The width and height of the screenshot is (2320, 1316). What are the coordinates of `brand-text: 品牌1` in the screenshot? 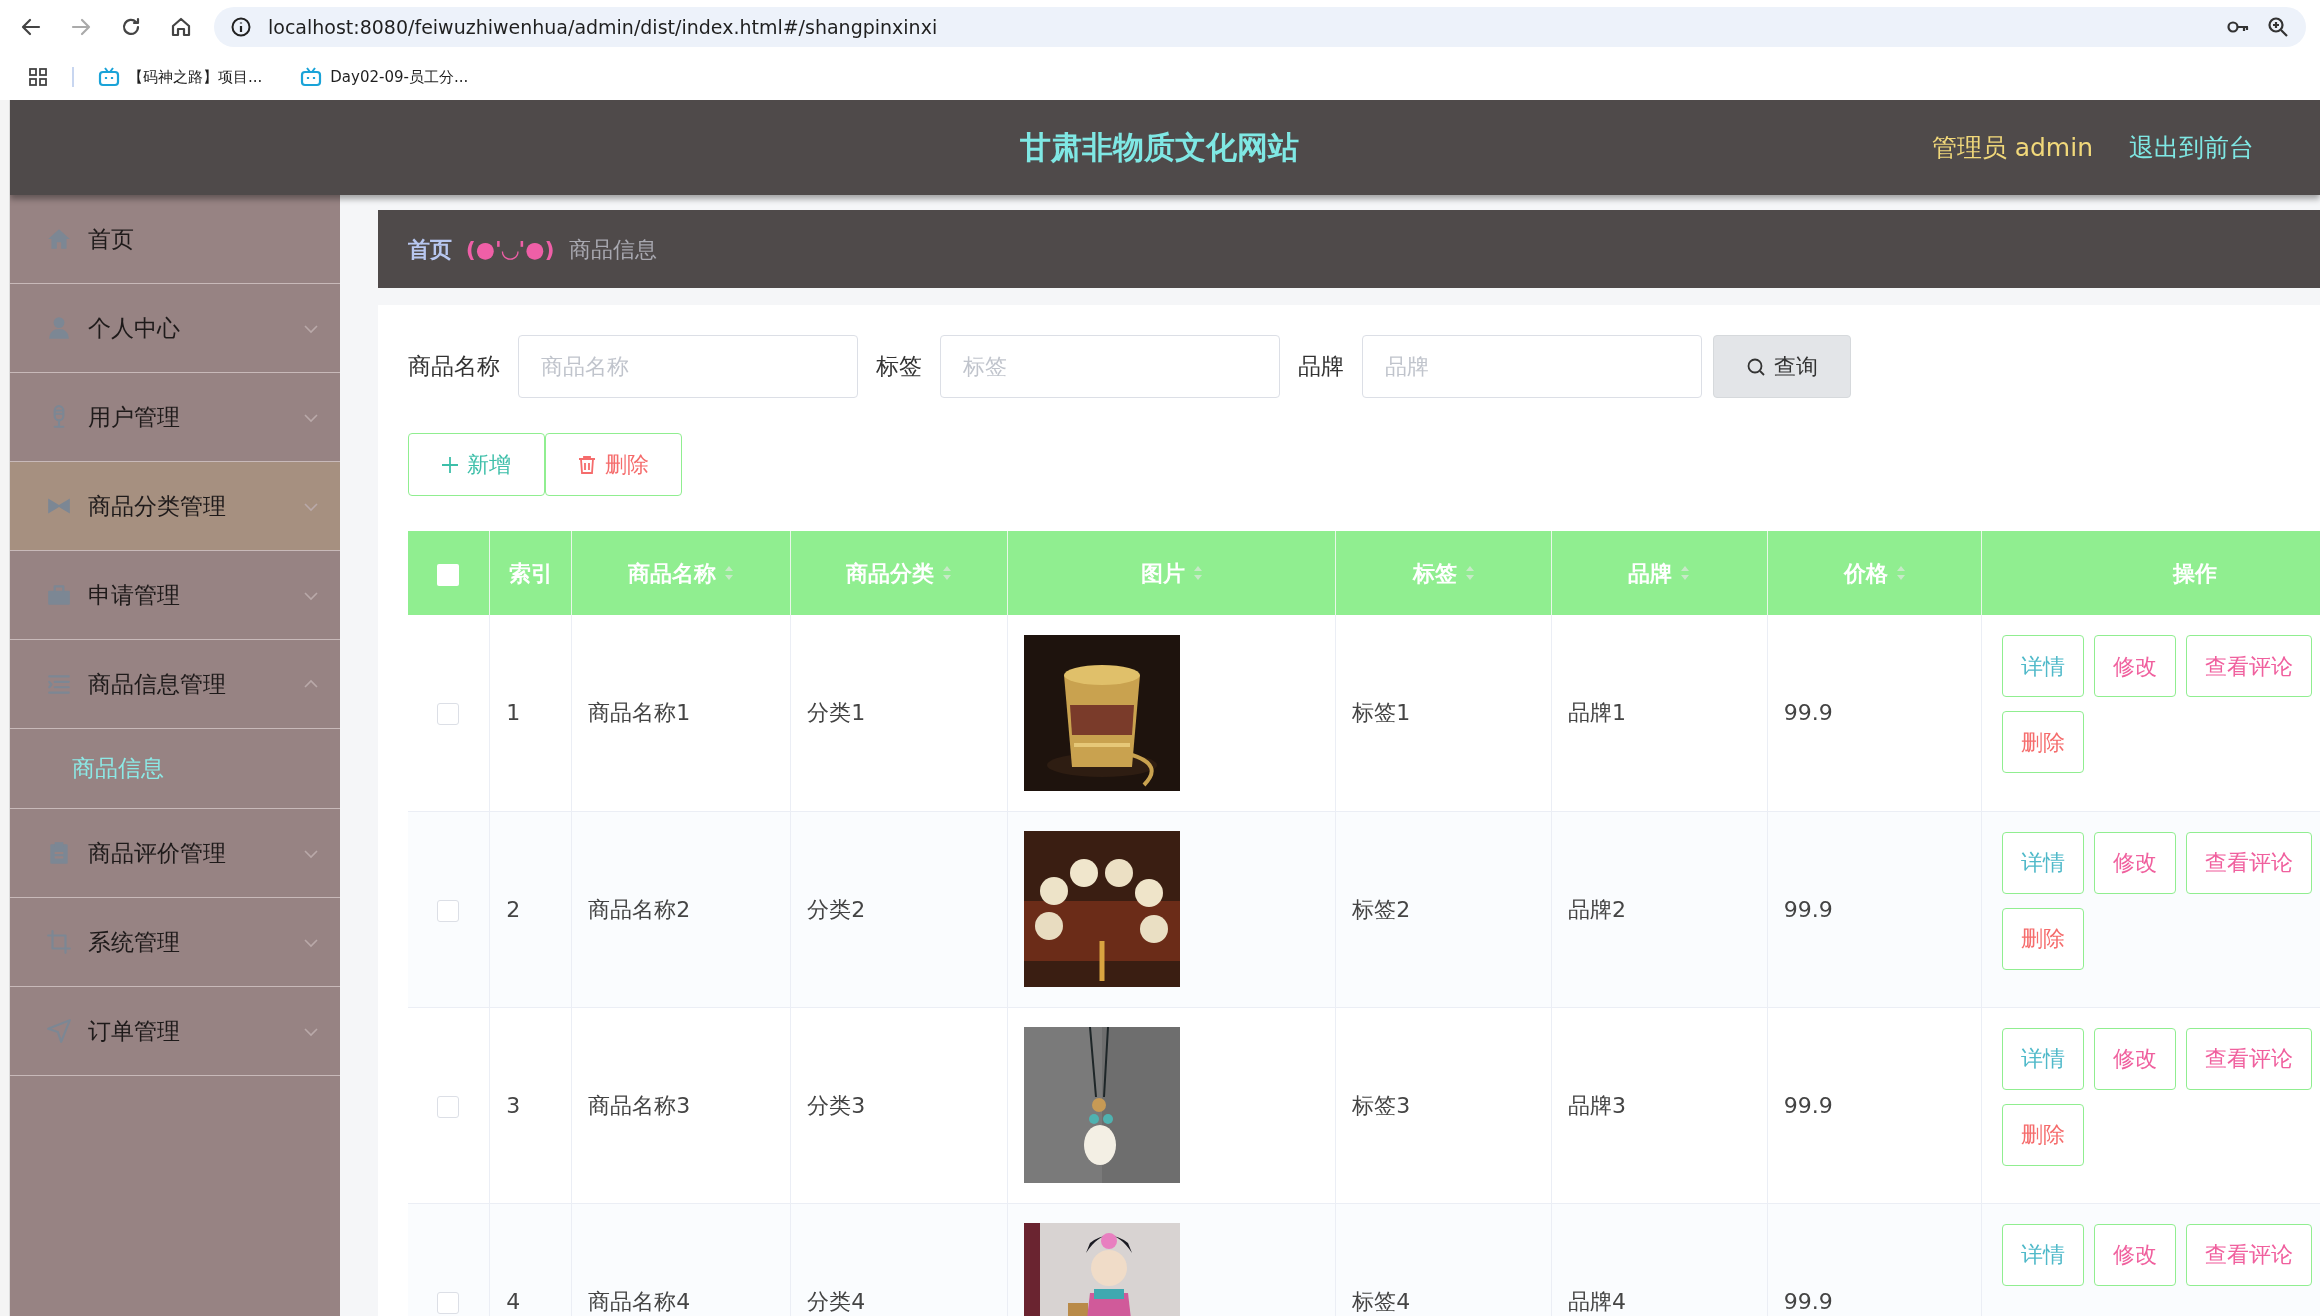 It's located at (1597, 713).